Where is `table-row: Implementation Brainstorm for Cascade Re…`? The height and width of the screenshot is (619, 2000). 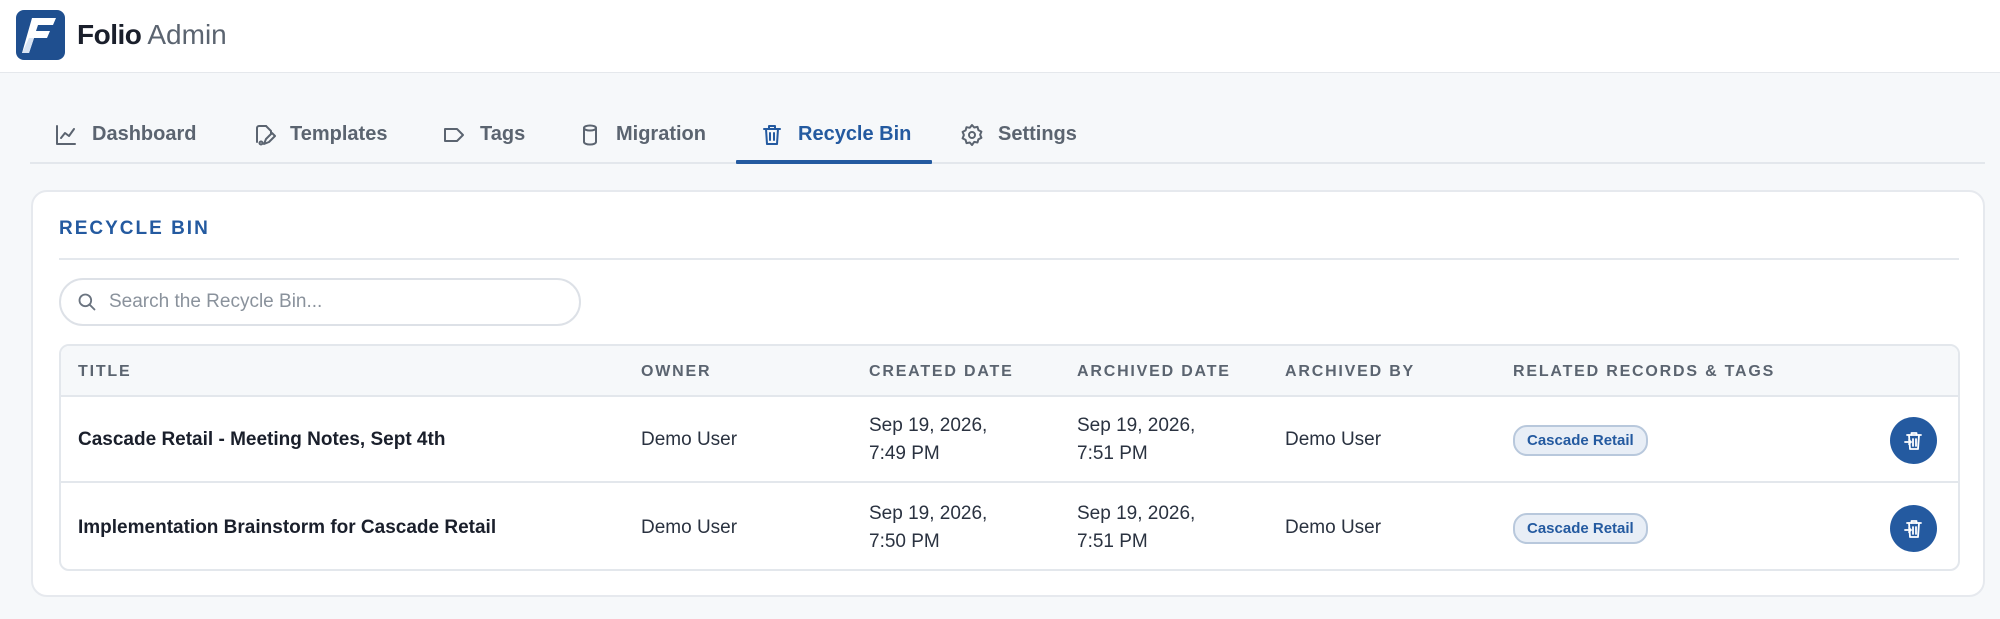
table-row: Implementation Brainstorm for Cascade Re… is located at coordinates (1009, 527).